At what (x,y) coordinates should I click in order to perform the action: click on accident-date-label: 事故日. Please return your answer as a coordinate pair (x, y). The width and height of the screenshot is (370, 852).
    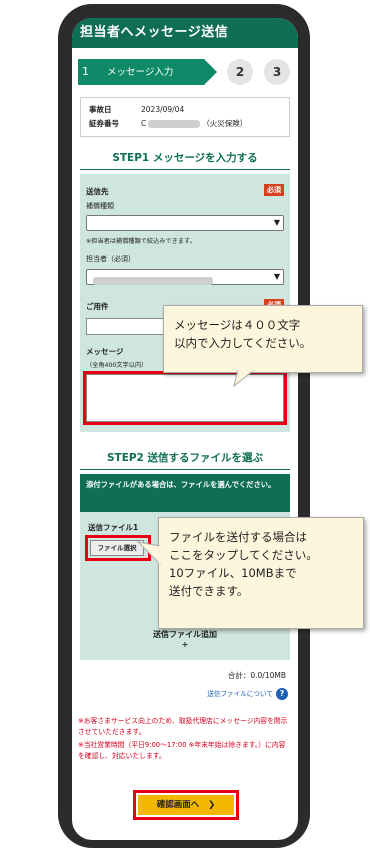
    Looking at the image, I should click on (100, 109).